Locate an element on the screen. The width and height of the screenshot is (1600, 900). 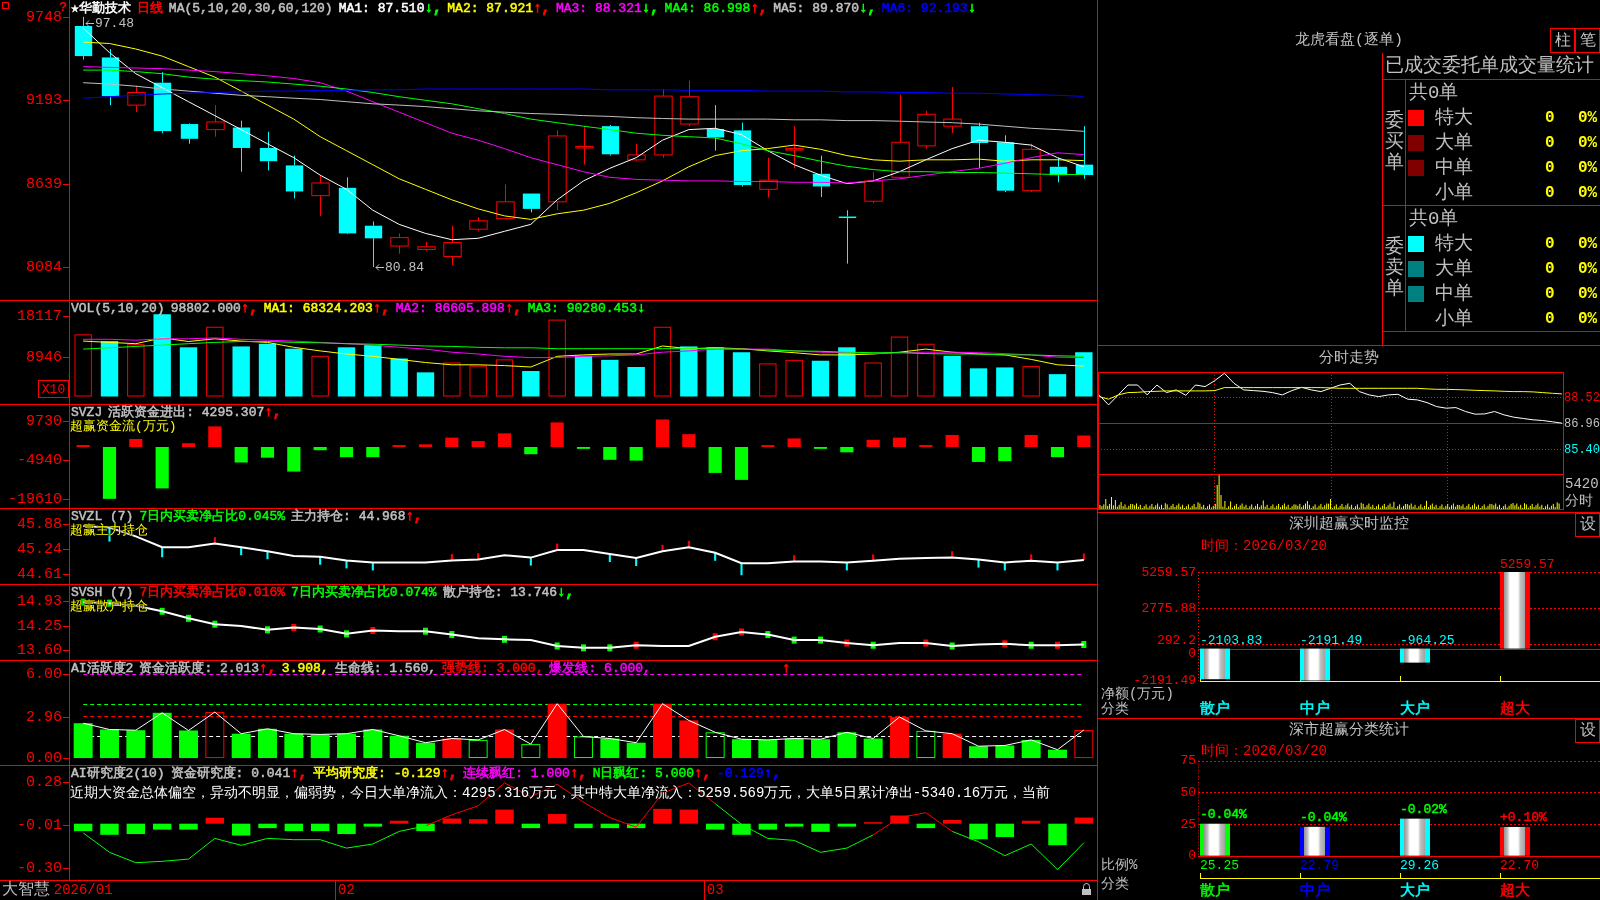
axis-label: 86.96 is located at coordinates (1582, 423).